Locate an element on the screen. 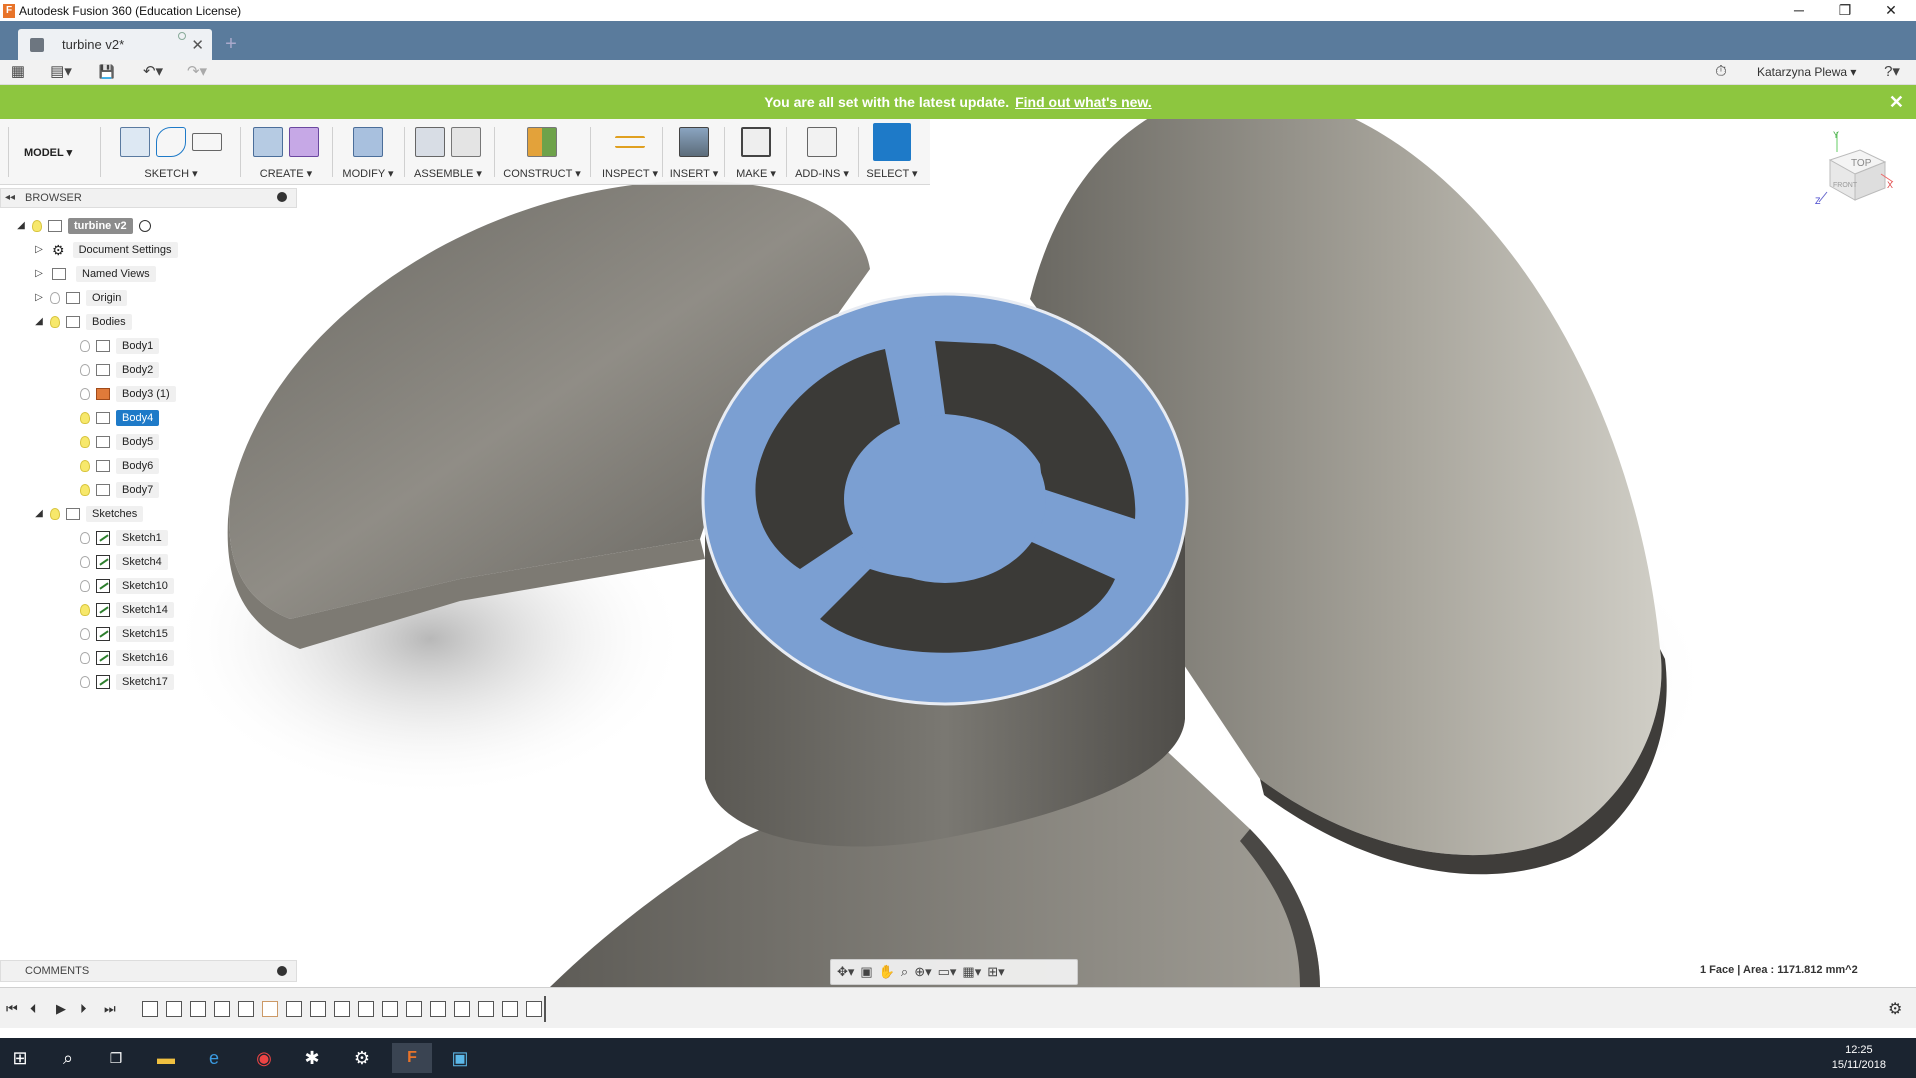  sketch-group: SKETCH ▾ is located at coordinates (171, 152).